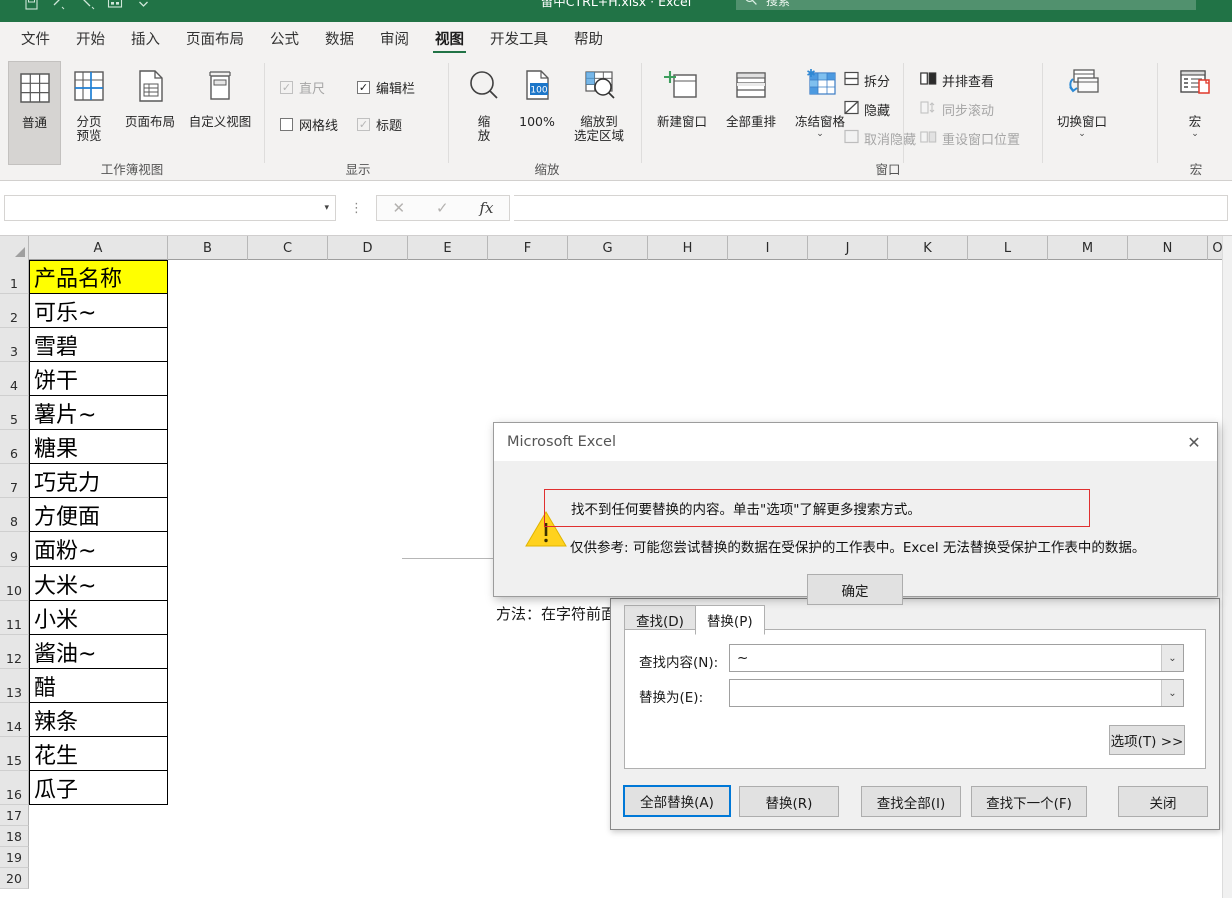 This screenshot has width=1232, height=898. What do you see at coordinates (398, 208) in the screenshot?
I see `cancel-formula-icon: ✕` at bounding box center [398, 208].